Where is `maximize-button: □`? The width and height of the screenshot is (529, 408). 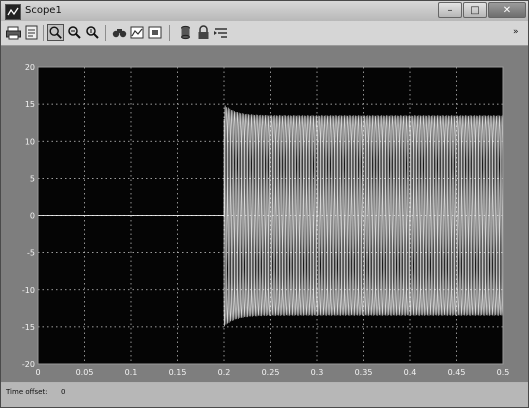 maximize-button: □ is located at coordinates (475, 10).